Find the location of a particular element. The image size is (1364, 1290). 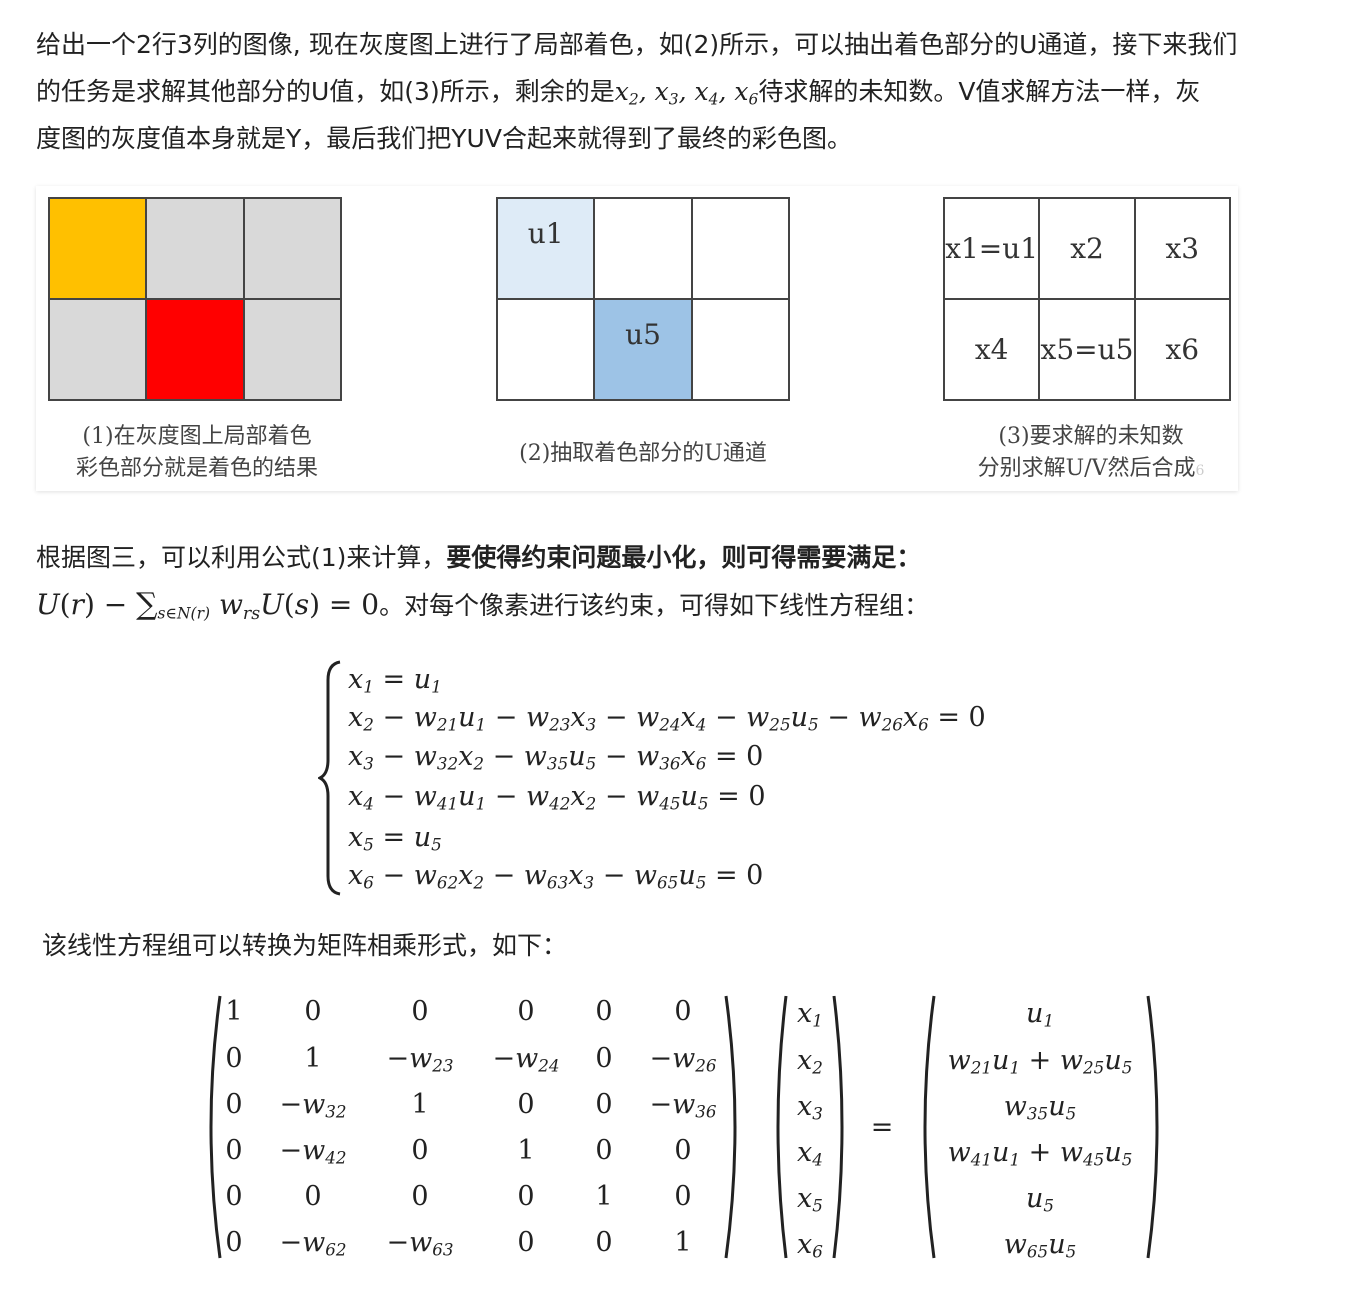

matrix-entry: = is located at coordinates (882, 1127).